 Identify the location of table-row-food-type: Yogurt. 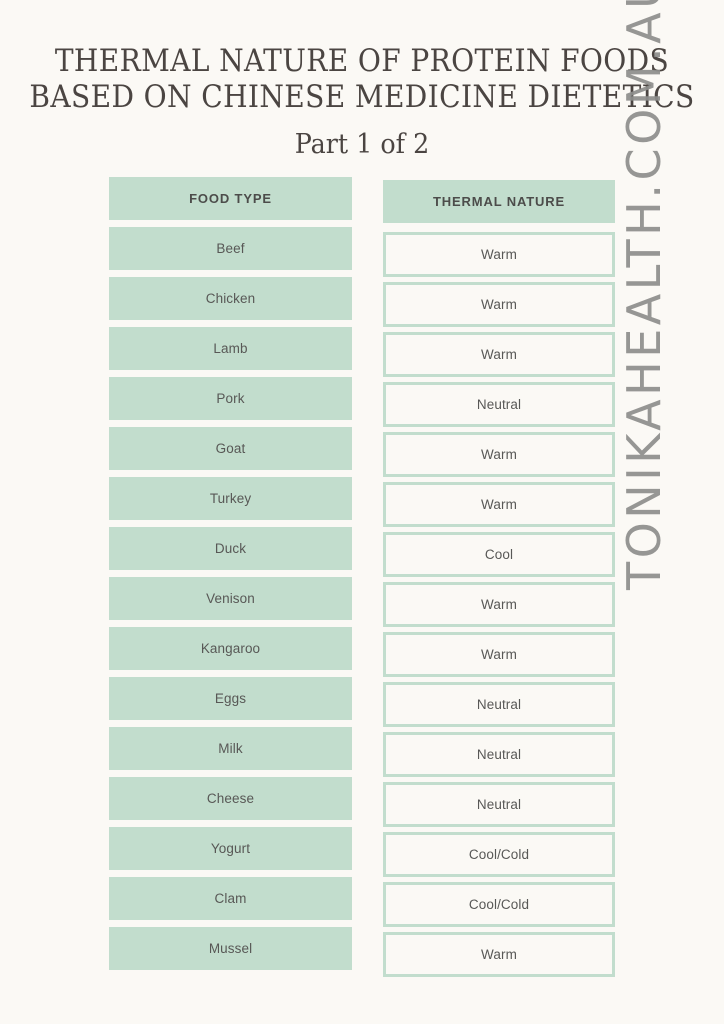
(230, 848).